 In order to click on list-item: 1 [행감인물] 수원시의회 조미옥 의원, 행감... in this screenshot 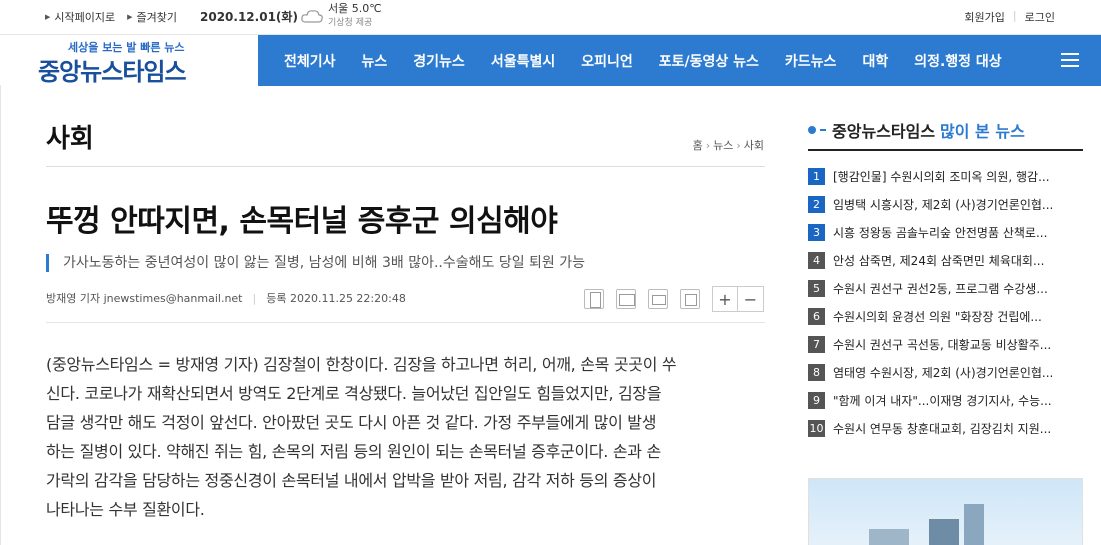, I will do `click(945, 176)`.